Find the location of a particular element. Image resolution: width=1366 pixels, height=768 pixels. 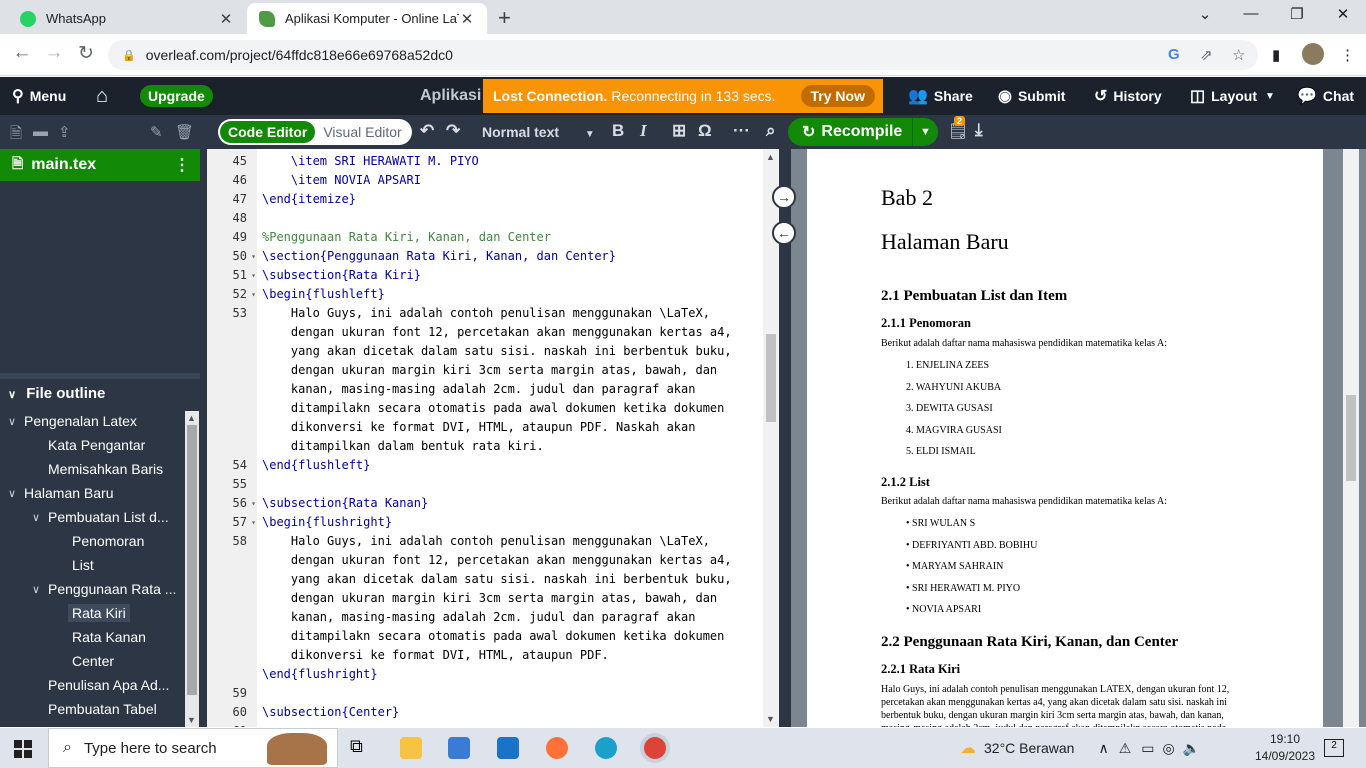

download-pdf-icon: ⤓ is located at coordinates (979, 130).